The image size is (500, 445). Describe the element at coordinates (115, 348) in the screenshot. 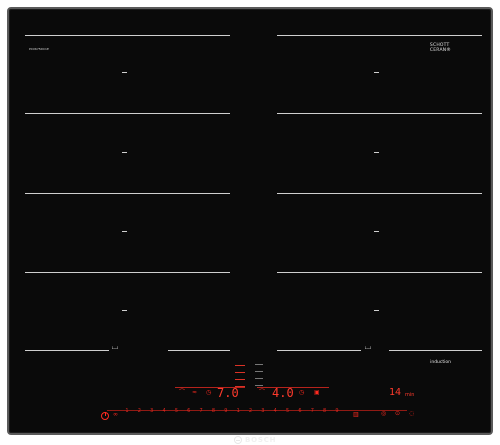

I see `flex-zone-marker-left: └─┘` at that location.